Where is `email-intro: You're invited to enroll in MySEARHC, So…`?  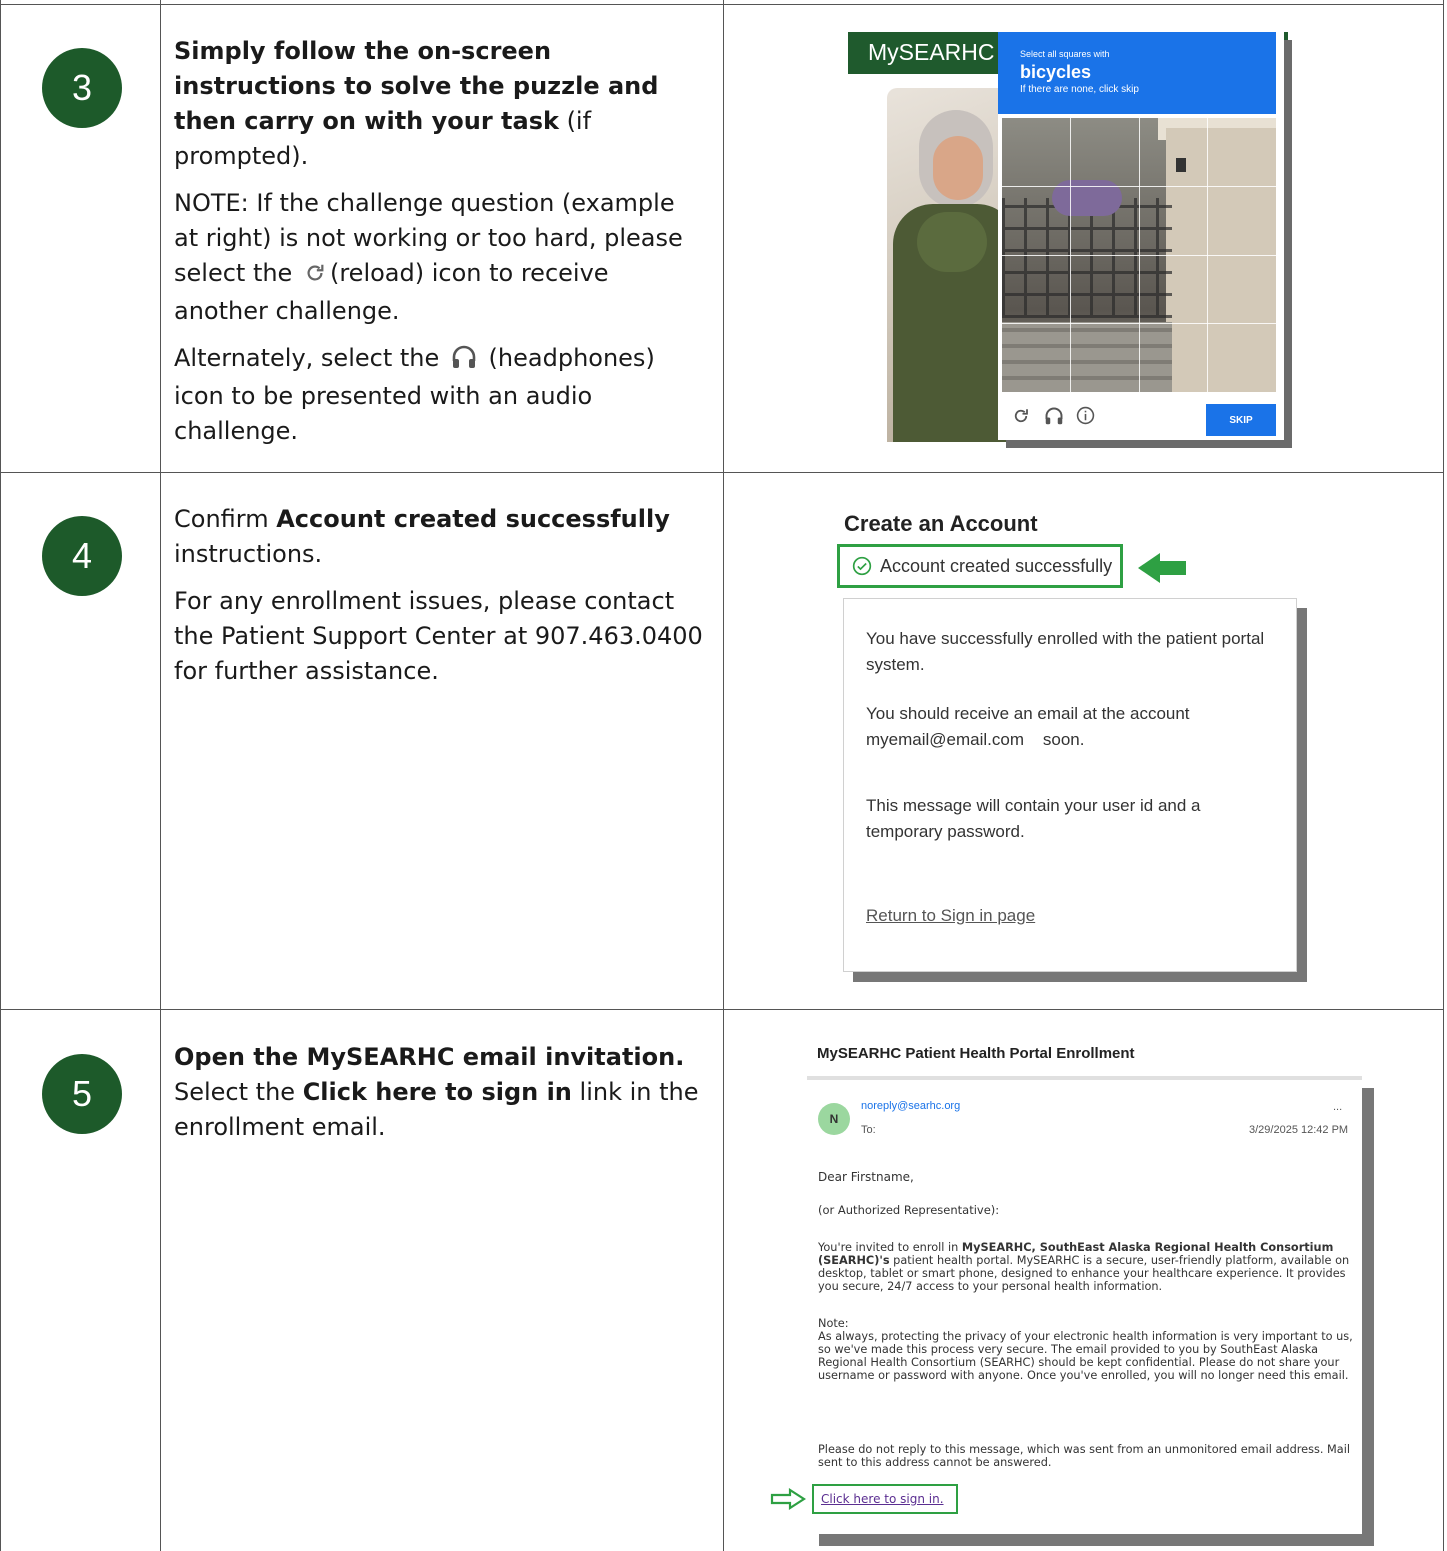
email-intro: You're invited to enroll in MySEARHC, So… is located at coordinates (1088, 1267).